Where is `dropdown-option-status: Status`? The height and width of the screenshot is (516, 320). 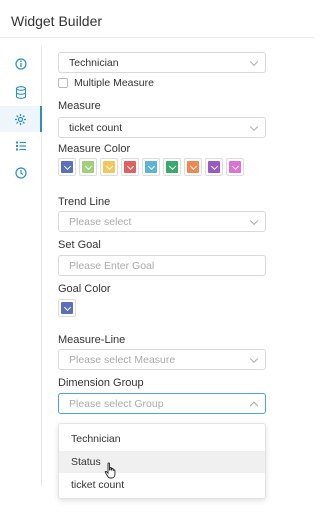 dropdown-option-status: Status is located at coordinates (162, 462).